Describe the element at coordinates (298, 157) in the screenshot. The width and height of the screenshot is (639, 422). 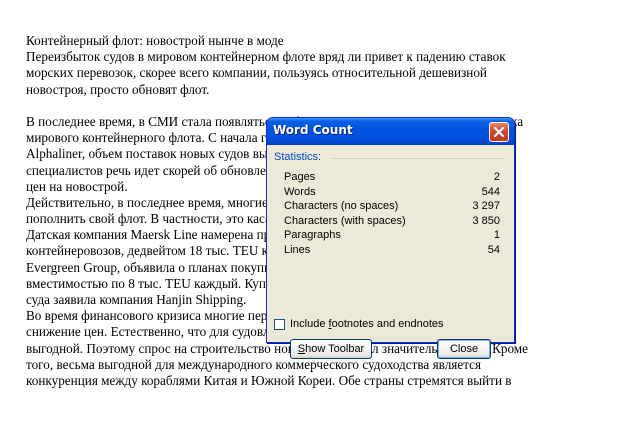
I see `statistics-label: Statistics:` at that location.